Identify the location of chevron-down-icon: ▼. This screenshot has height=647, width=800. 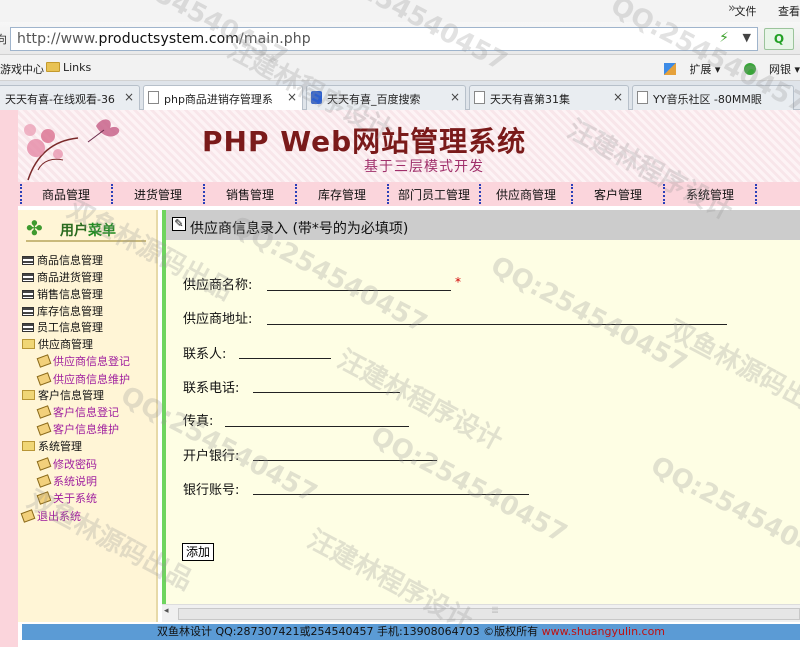
(747, 37).